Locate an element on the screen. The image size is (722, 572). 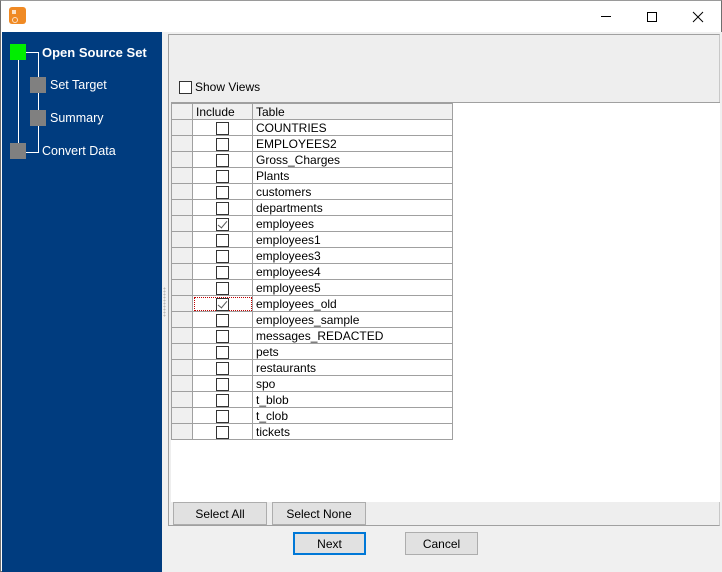
table-name-cell: t_clob is located at coordinates (352, 415).